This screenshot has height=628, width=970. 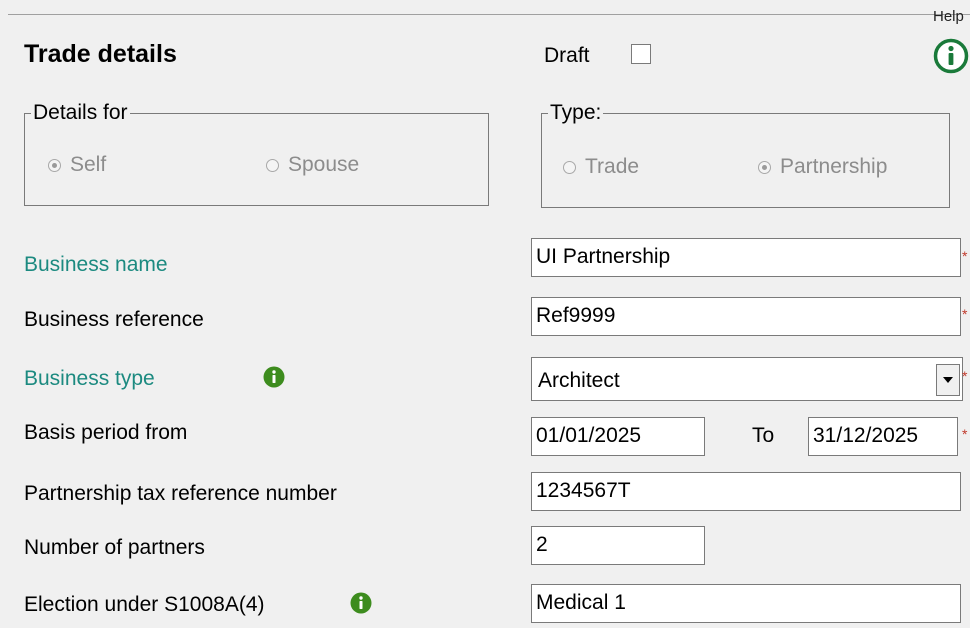 I want to click on basis-period-from-input: 01/01/2025, so click(x=618, y=436).